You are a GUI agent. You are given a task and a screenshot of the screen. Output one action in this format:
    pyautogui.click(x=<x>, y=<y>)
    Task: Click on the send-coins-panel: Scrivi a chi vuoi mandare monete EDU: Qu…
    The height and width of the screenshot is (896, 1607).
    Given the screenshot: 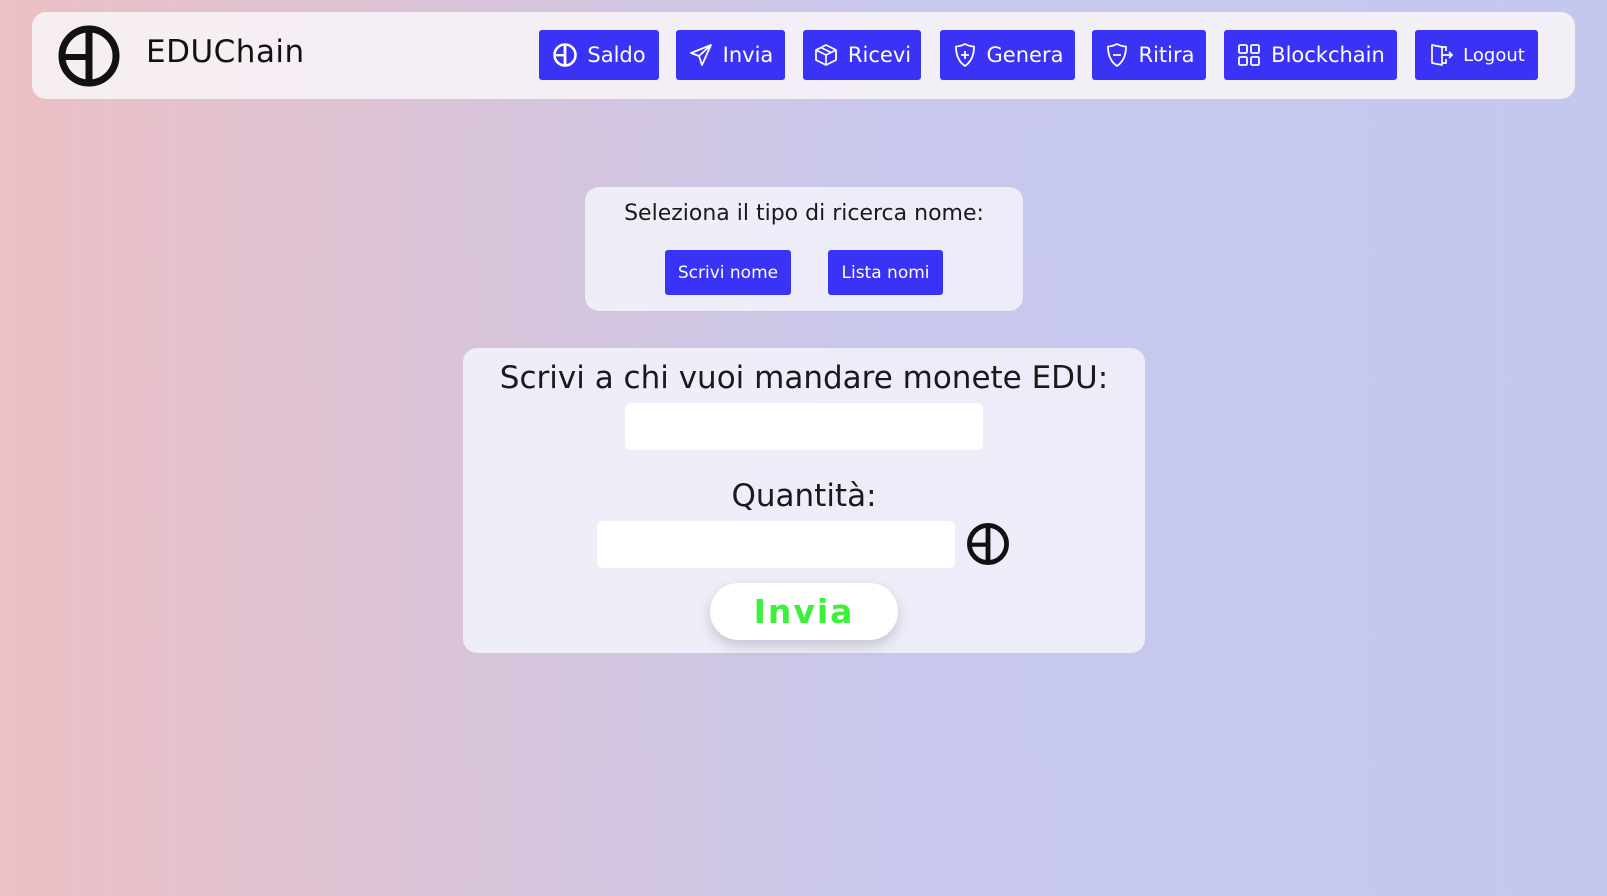 What is the action you would take?
    pyautogui.click(x=804, y=500)
    